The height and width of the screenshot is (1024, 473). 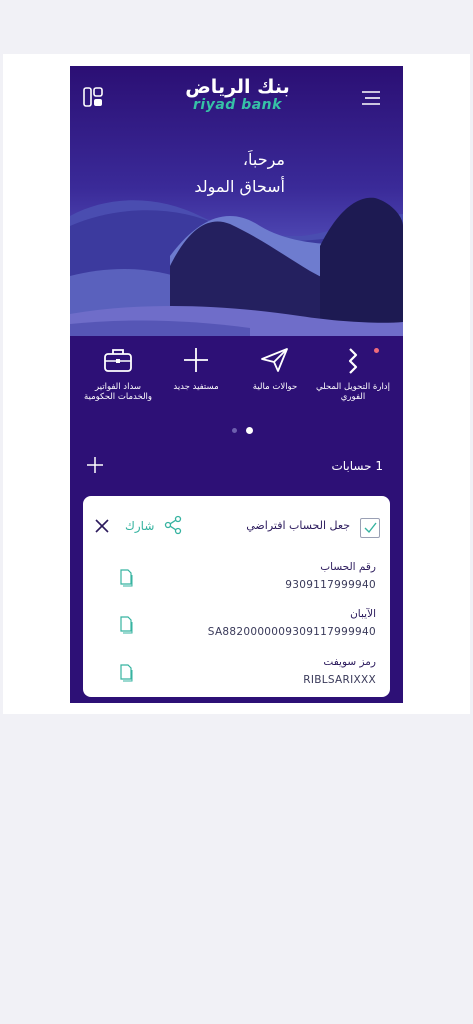 I want to click on user-name: أسحاق المولد, so click(x=239, y=186).